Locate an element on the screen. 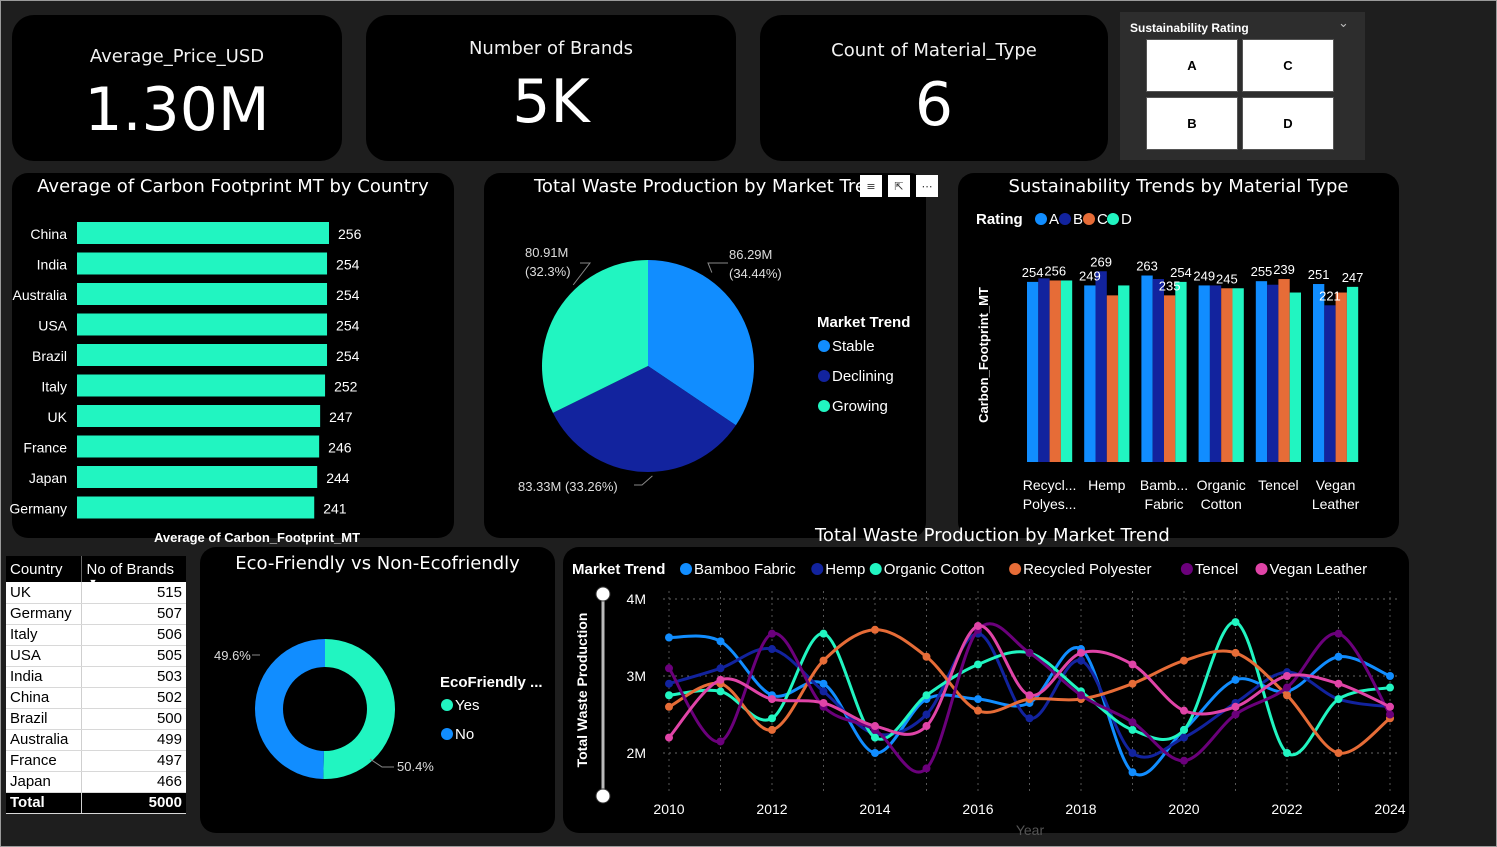 The width and height of the screenshot is (1497, 847). slicer-option-d: D is located at coordinates (1288, 123).